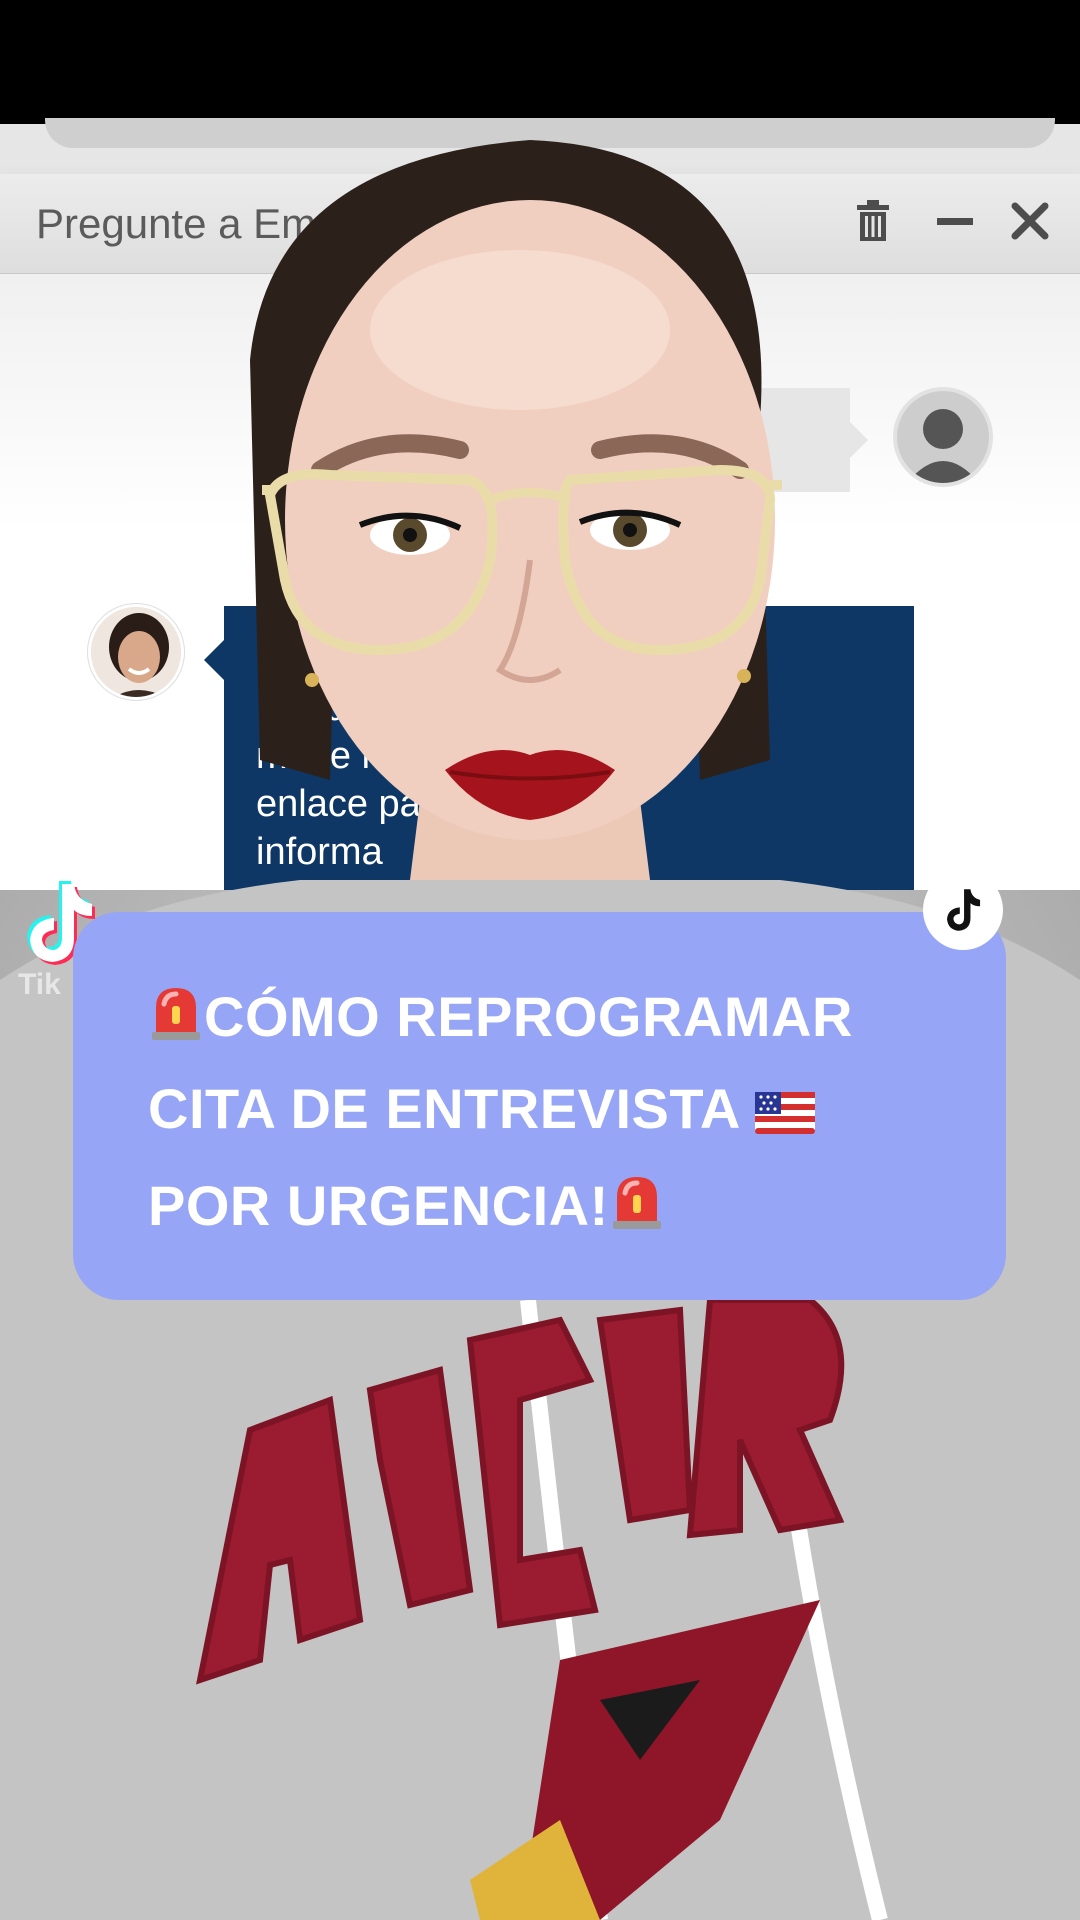  Describe the element at coordinates (784, 1113) in the screenshot. I see `us-flag-emoji` at that location.